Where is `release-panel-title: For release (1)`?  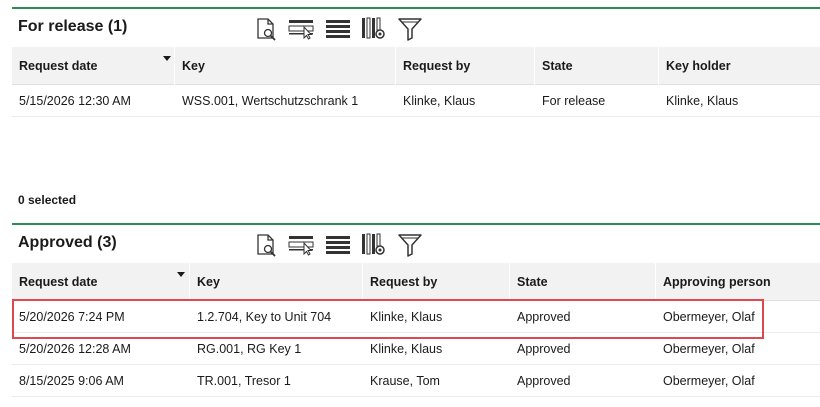 release-panel-title: For release (1) is located at coordinates (73, 26).